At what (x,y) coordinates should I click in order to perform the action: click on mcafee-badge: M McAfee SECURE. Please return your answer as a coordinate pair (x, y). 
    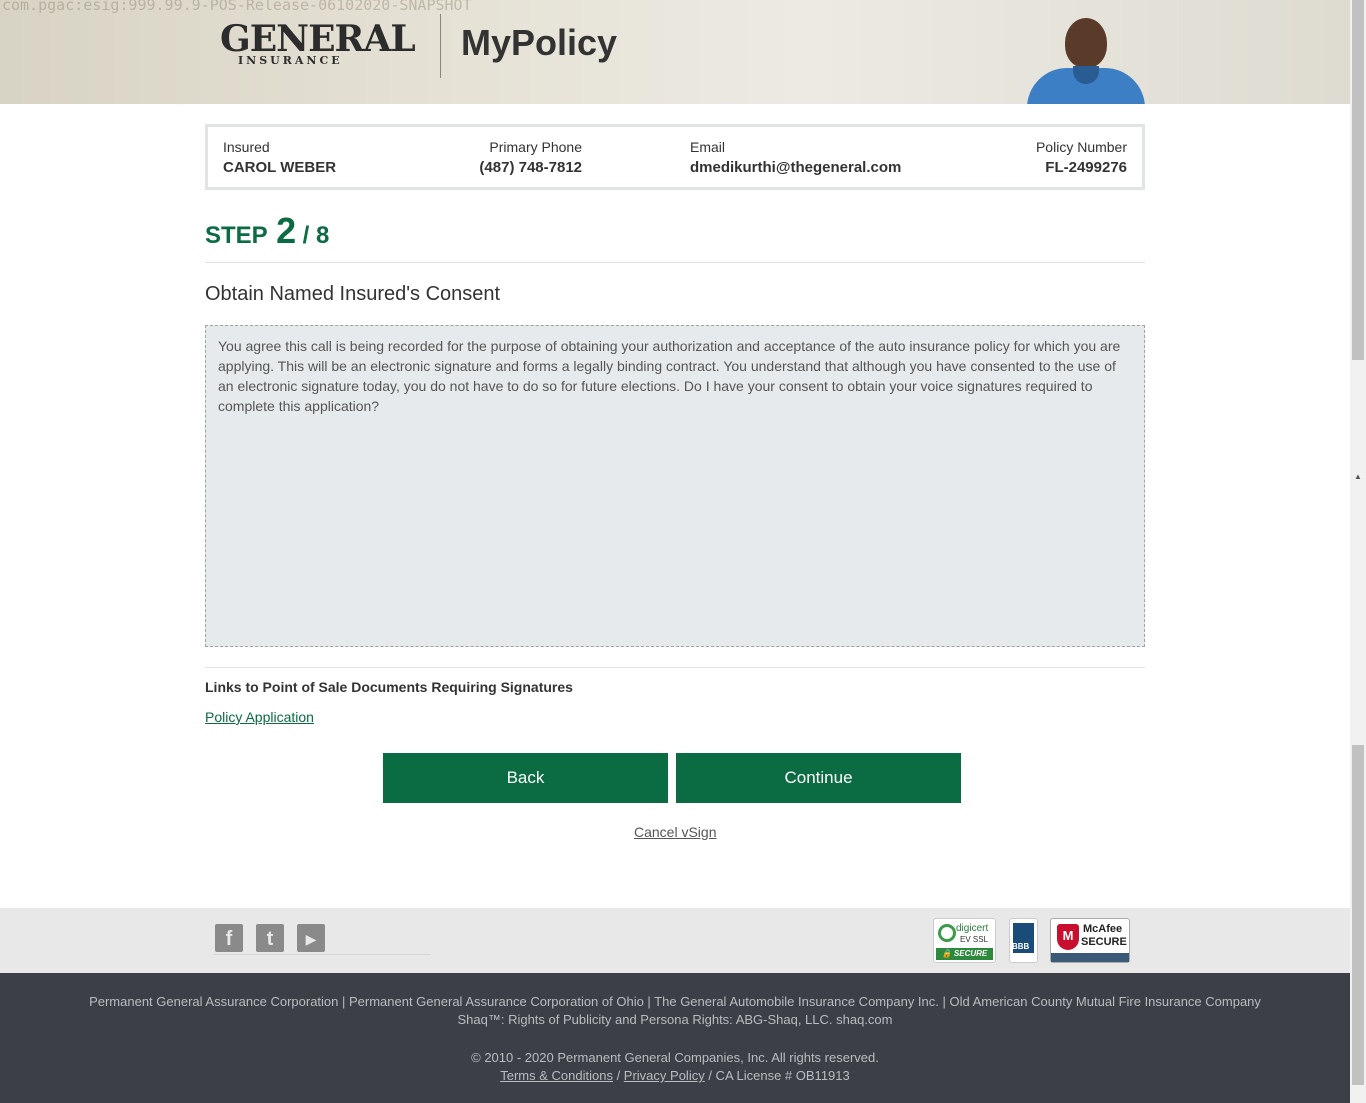
    Looking at the image, I should click on (1090, 940).